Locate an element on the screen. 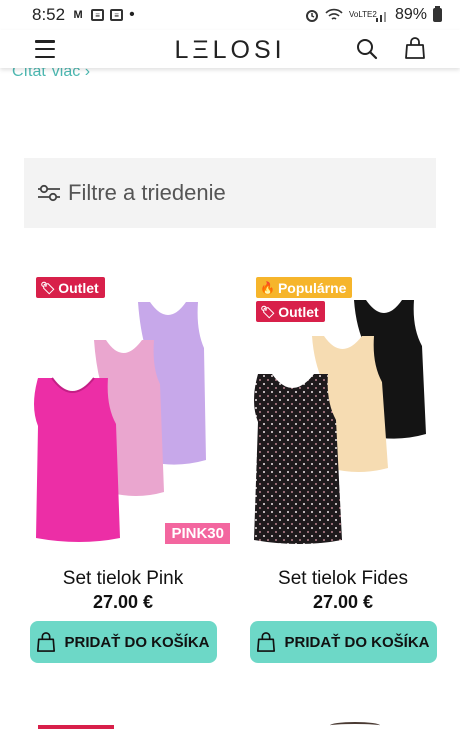 This screenshot has height=729, width=460. battery-percent: 89% is located at coordinates (410, 14).